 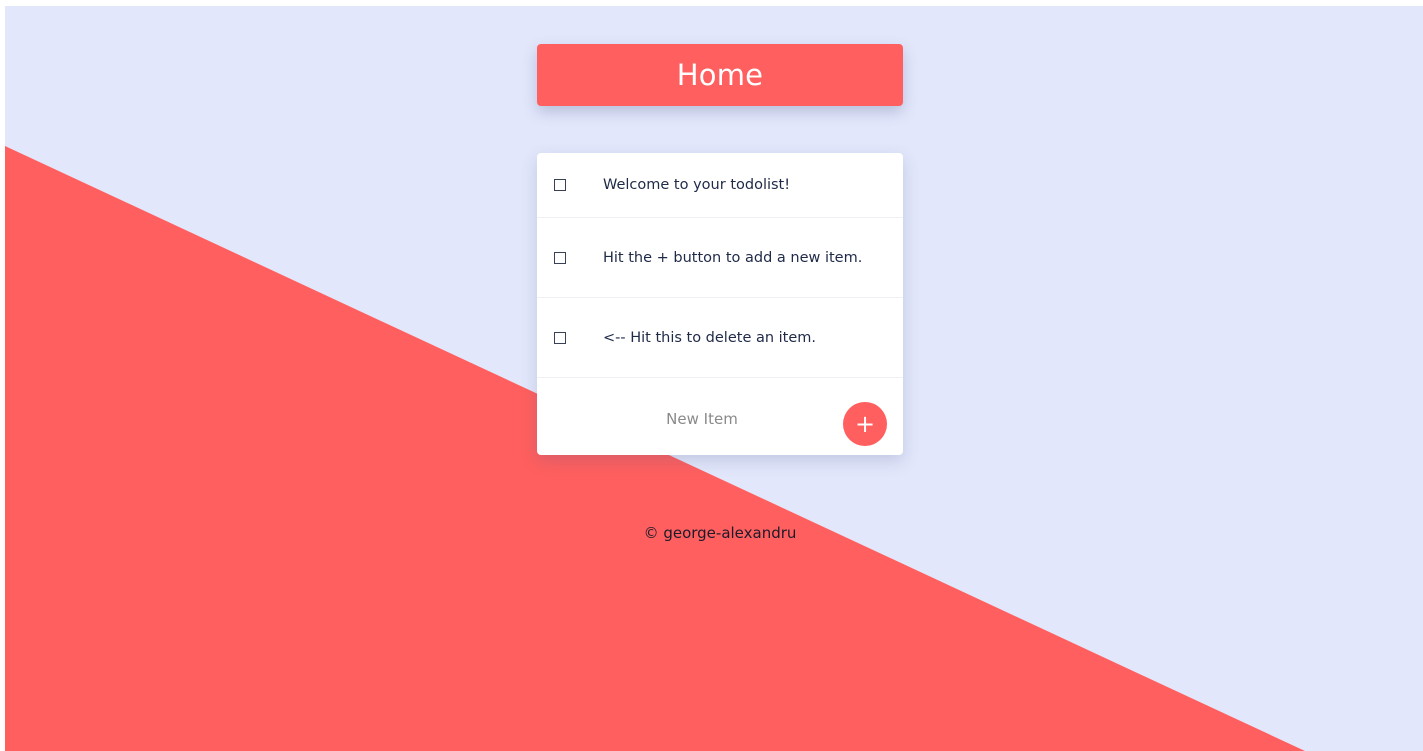 I want to click on new-item-form: +, so click(x=720, y=416).